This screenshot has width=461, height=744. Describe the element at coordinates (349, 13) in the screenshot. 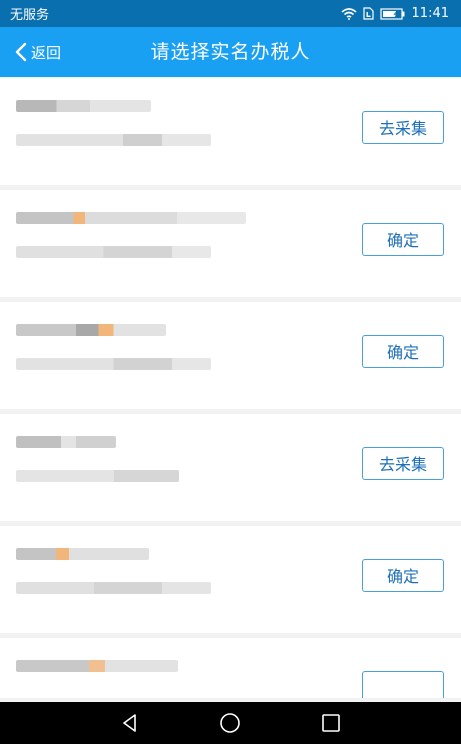

I see `wifi-icon` at that location.